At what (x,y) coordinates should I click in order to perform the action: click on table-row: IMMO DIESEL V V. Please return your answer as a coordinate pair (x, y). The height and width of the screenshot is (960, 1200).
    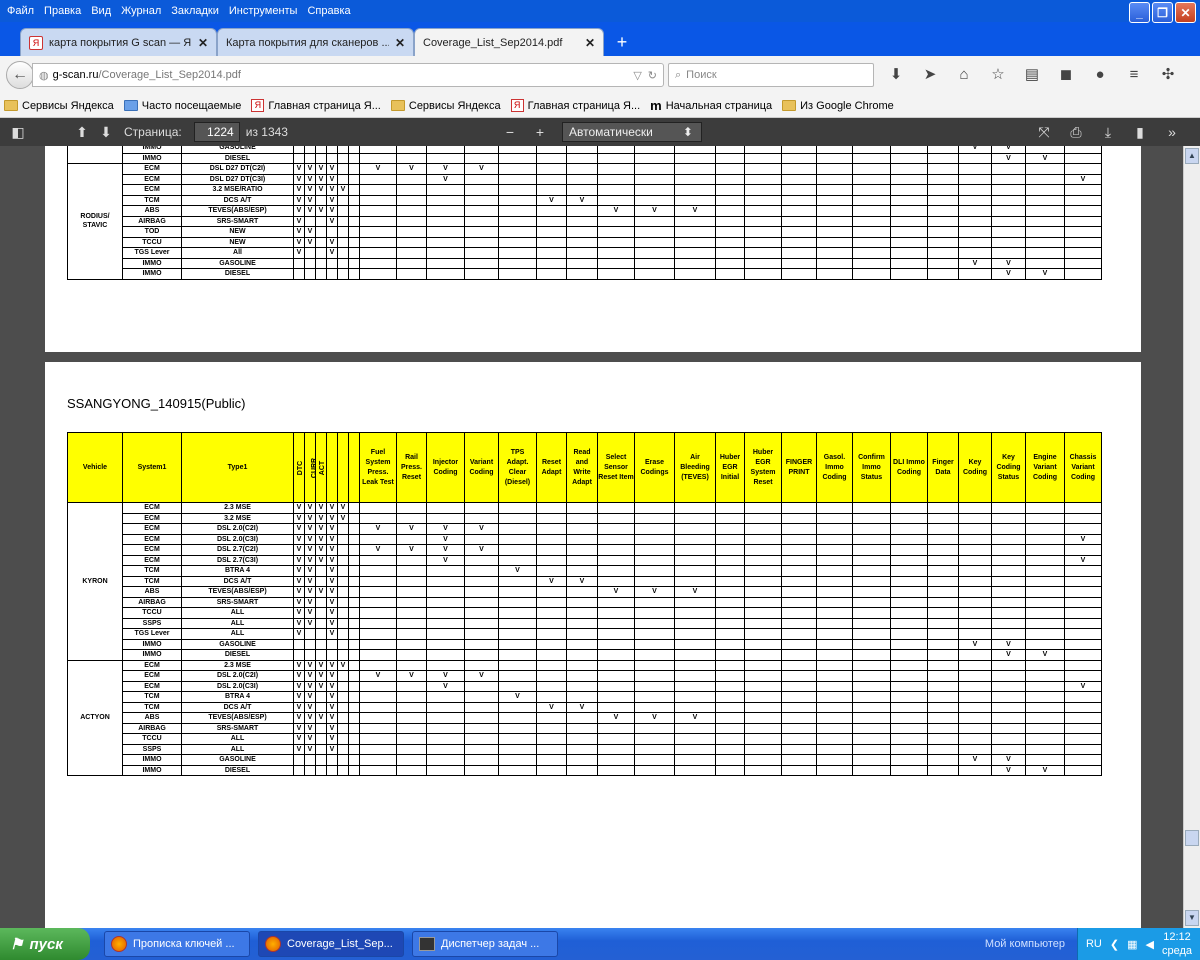
    Looking at the image, I should click on (585, 158).